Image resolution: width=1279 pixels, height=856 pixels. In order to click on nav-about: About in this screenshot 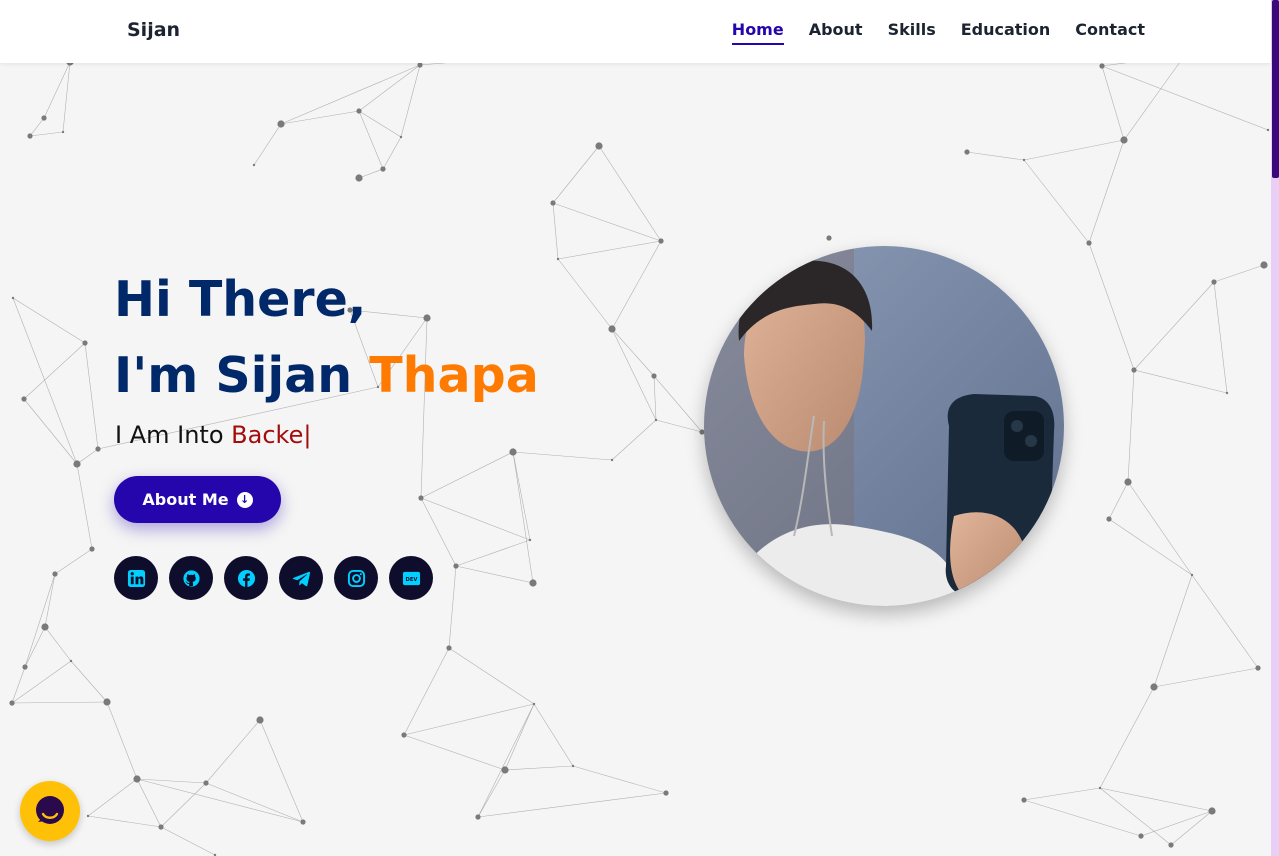, I will do `click(836, 32)`.